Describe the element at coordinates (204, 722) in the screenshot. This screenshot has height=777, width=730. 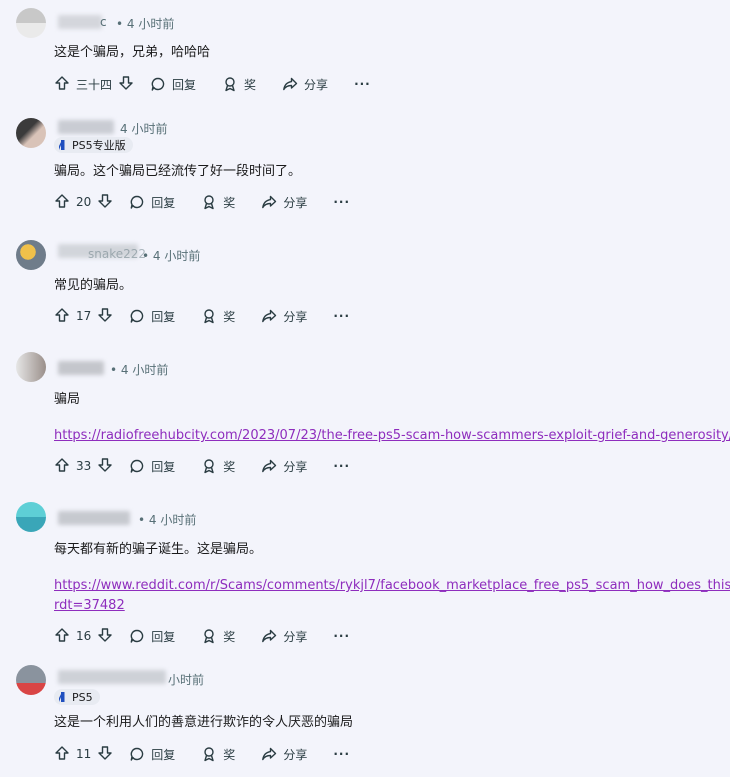
I see `comment-body: 这是一个利用人们的善意进行欺诈的令人厌恶的骗局` at that location.